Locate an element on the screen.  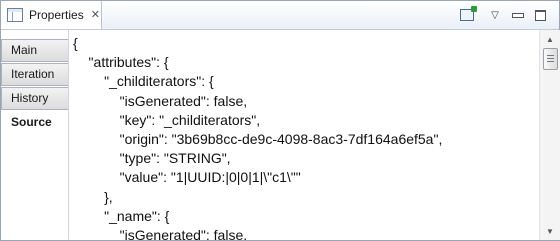
view-title-bar: Properties ✕ ▽ is located at coordinates (280, 15).